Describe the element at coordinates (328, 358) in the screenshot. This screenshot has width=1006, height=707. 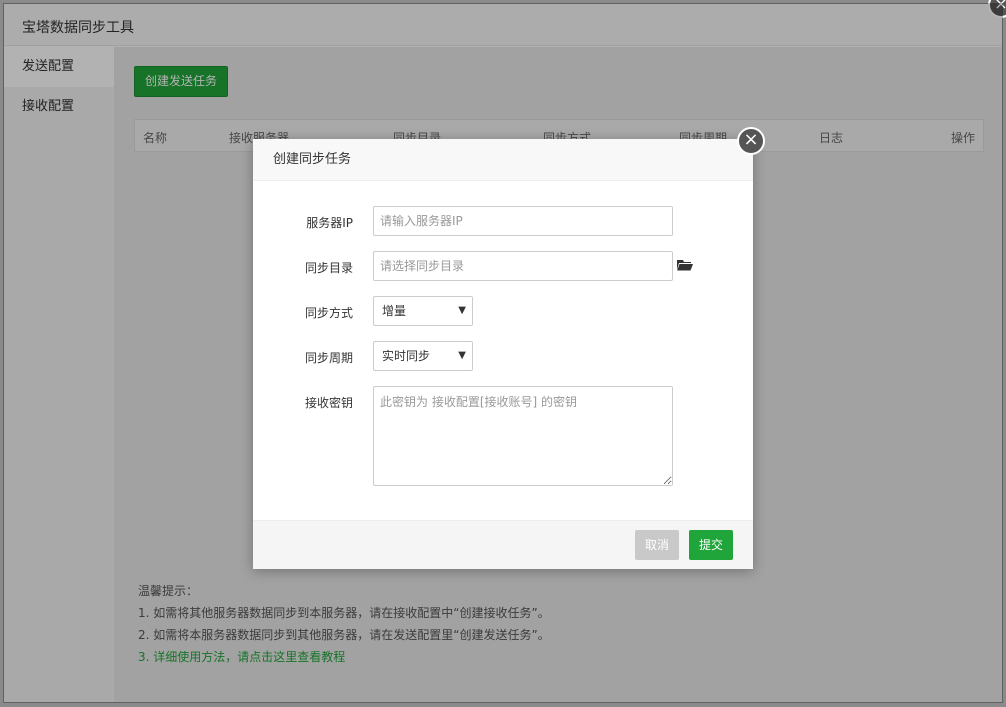
I see `sync-period-label: 同步周期` at that location.